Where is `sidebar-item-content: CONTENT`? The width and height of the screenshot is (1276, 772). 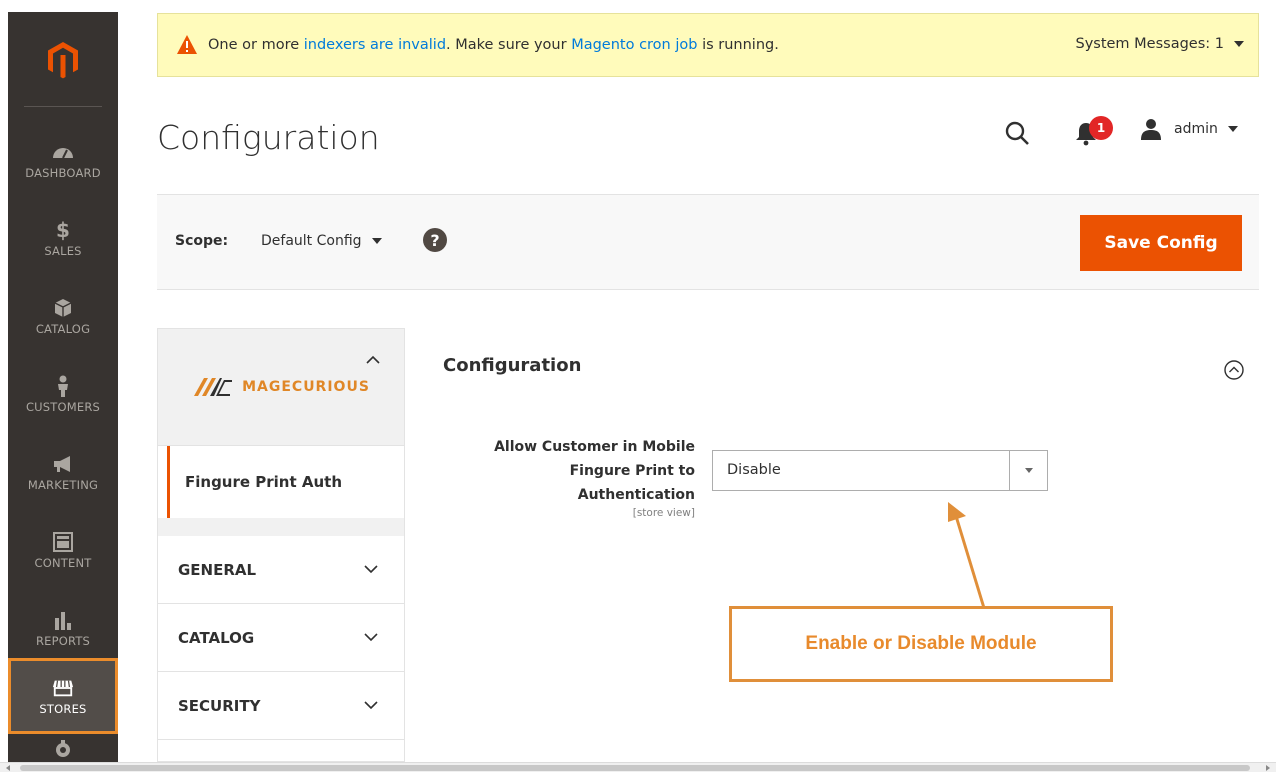 sidebar-item-content: CONTENT is located at coordinates (63, 550).